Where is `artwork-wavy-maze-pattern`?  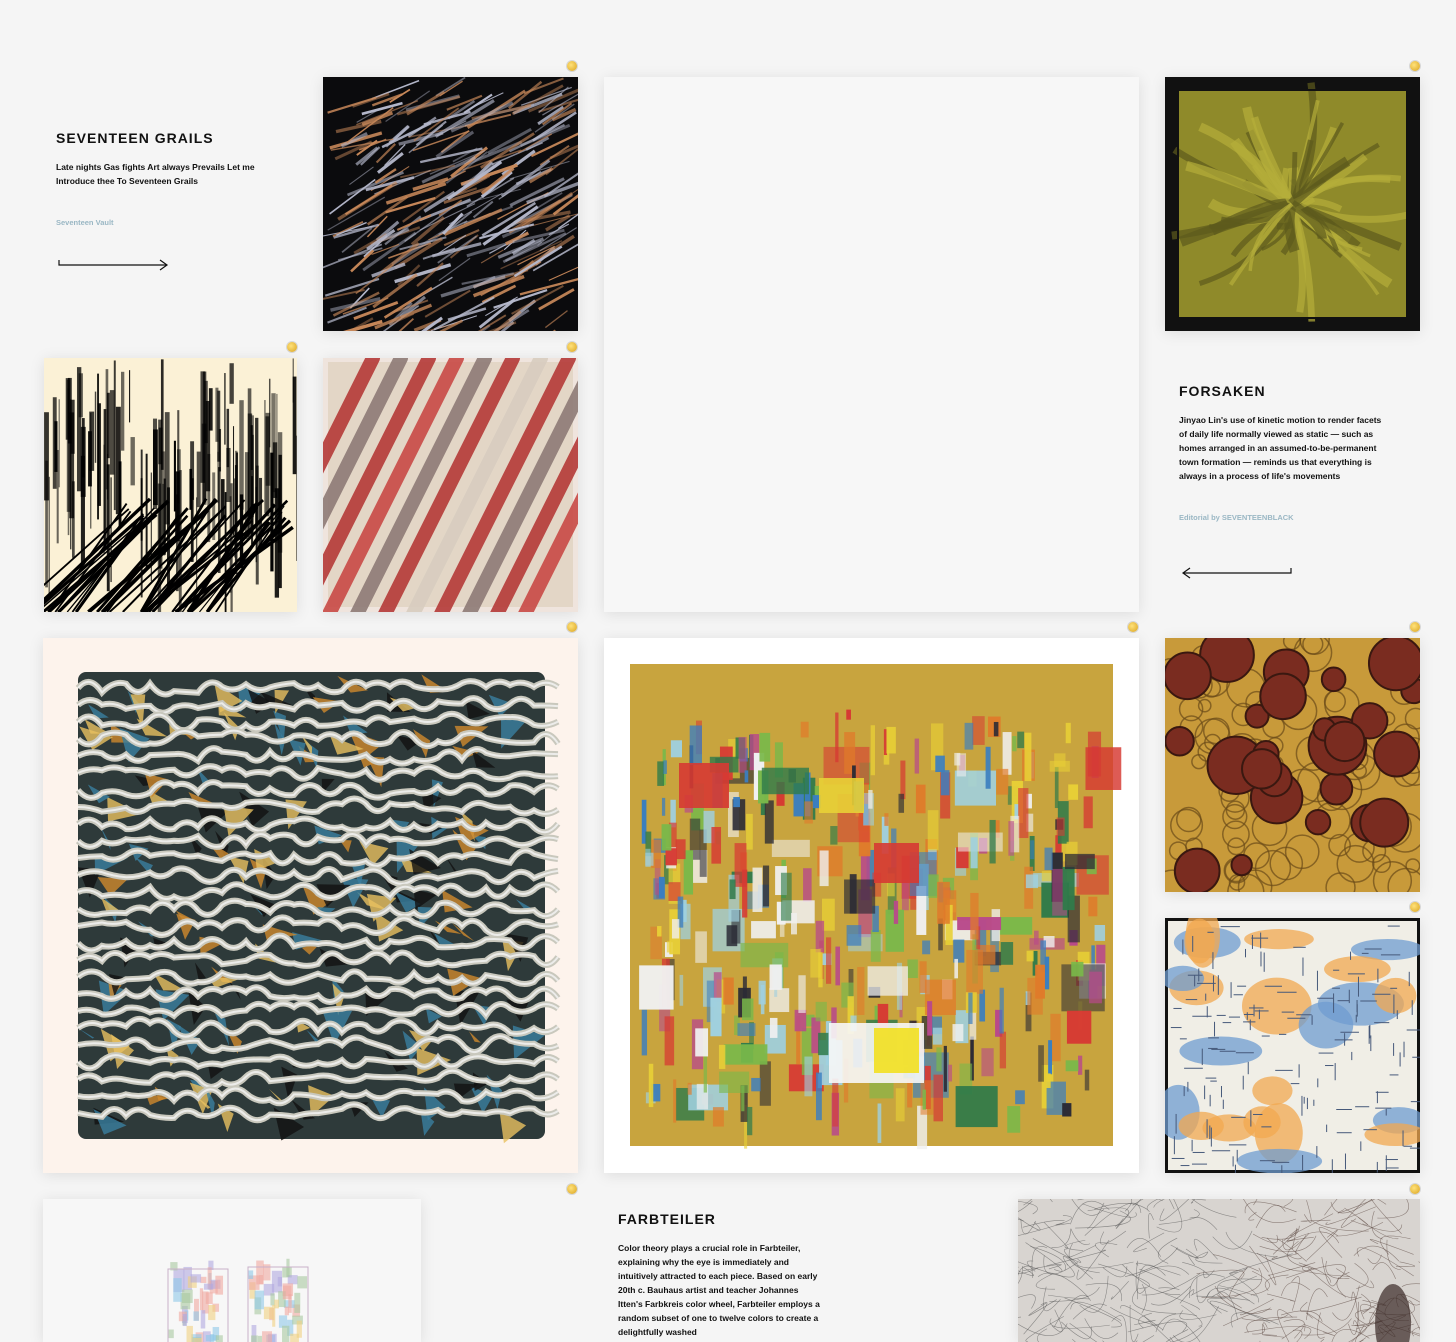 artwork-wavy-maze-pattern is located at coordinates (310, 905).